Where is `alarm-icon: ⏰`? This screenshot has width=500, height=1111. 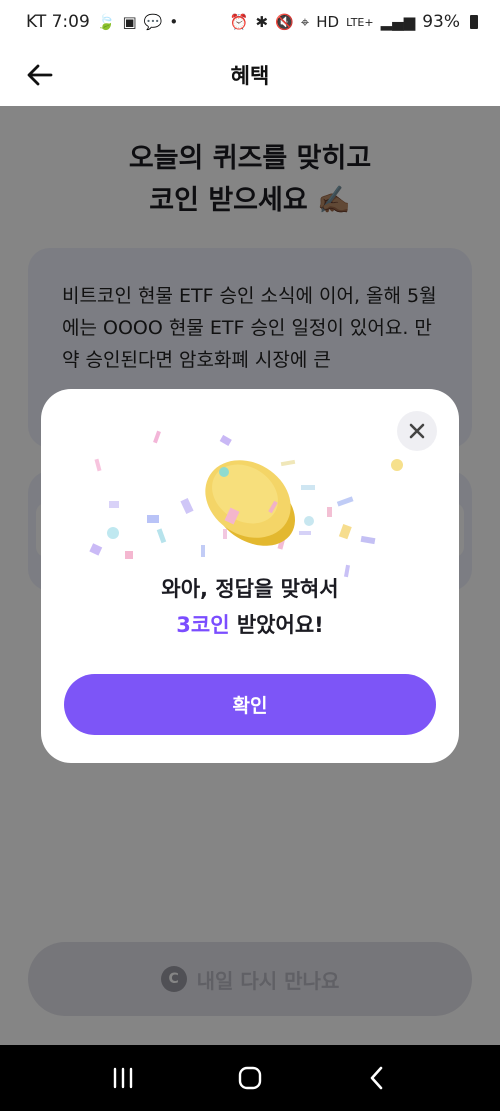 alarm-icon: ⏰ is located at coordinates (239, 21).